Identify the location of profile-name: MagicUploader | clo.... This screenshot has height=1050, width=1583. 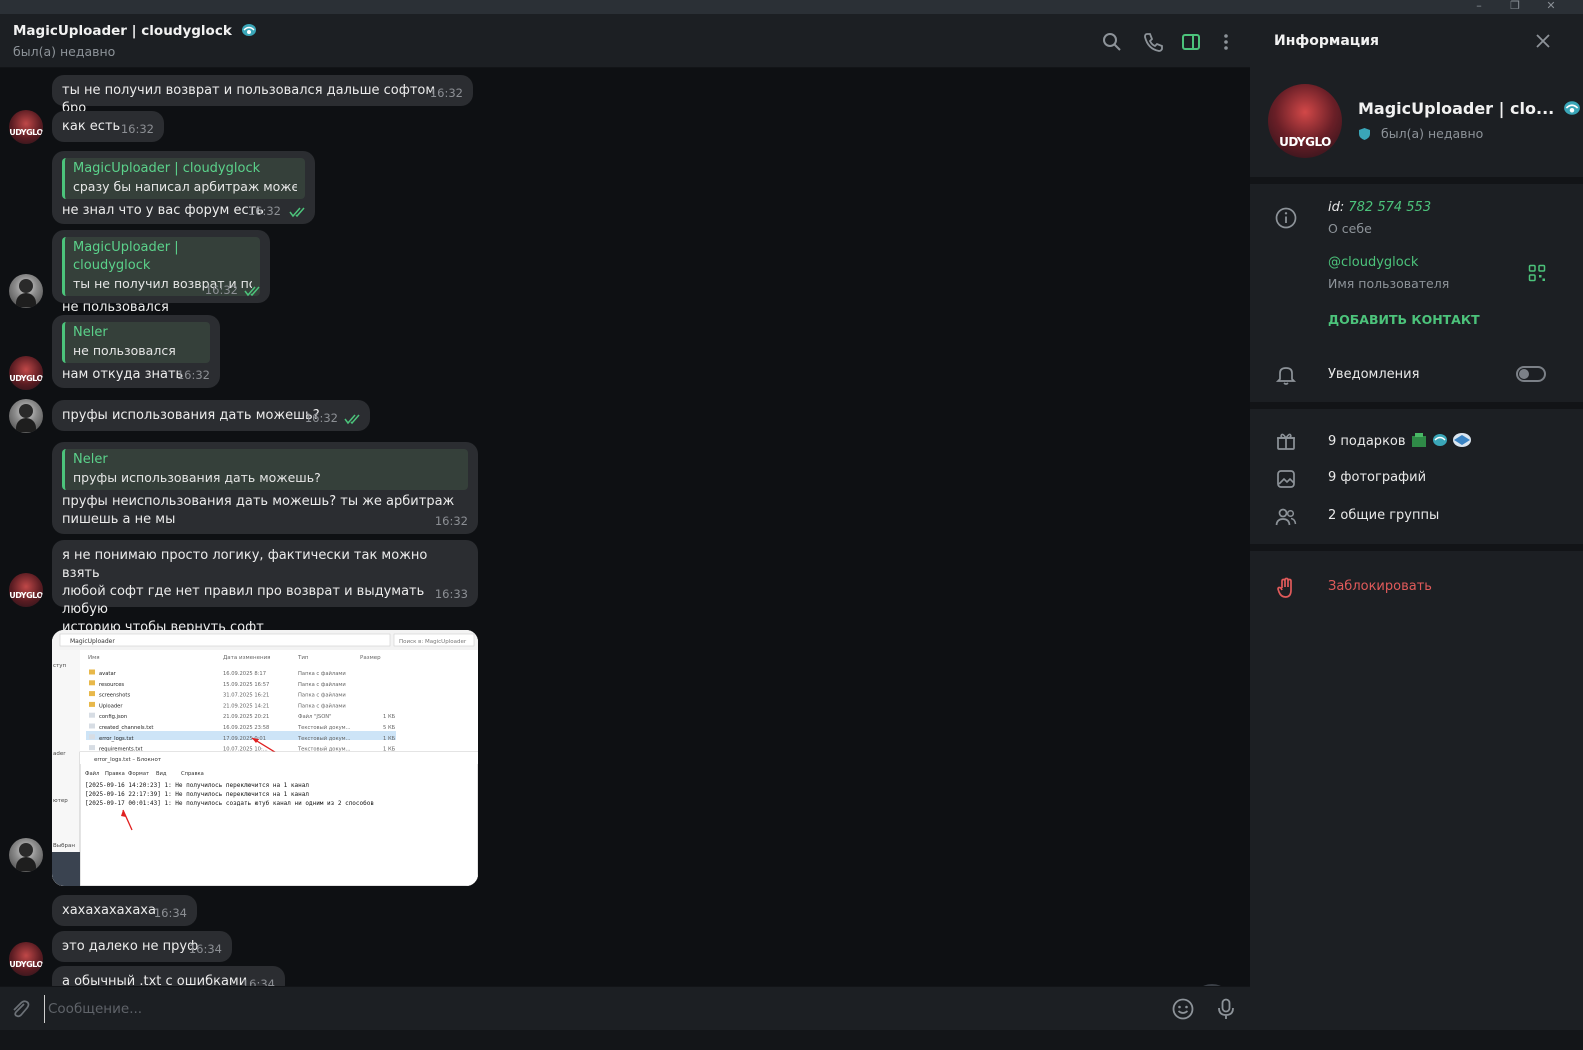
(1469, 108).